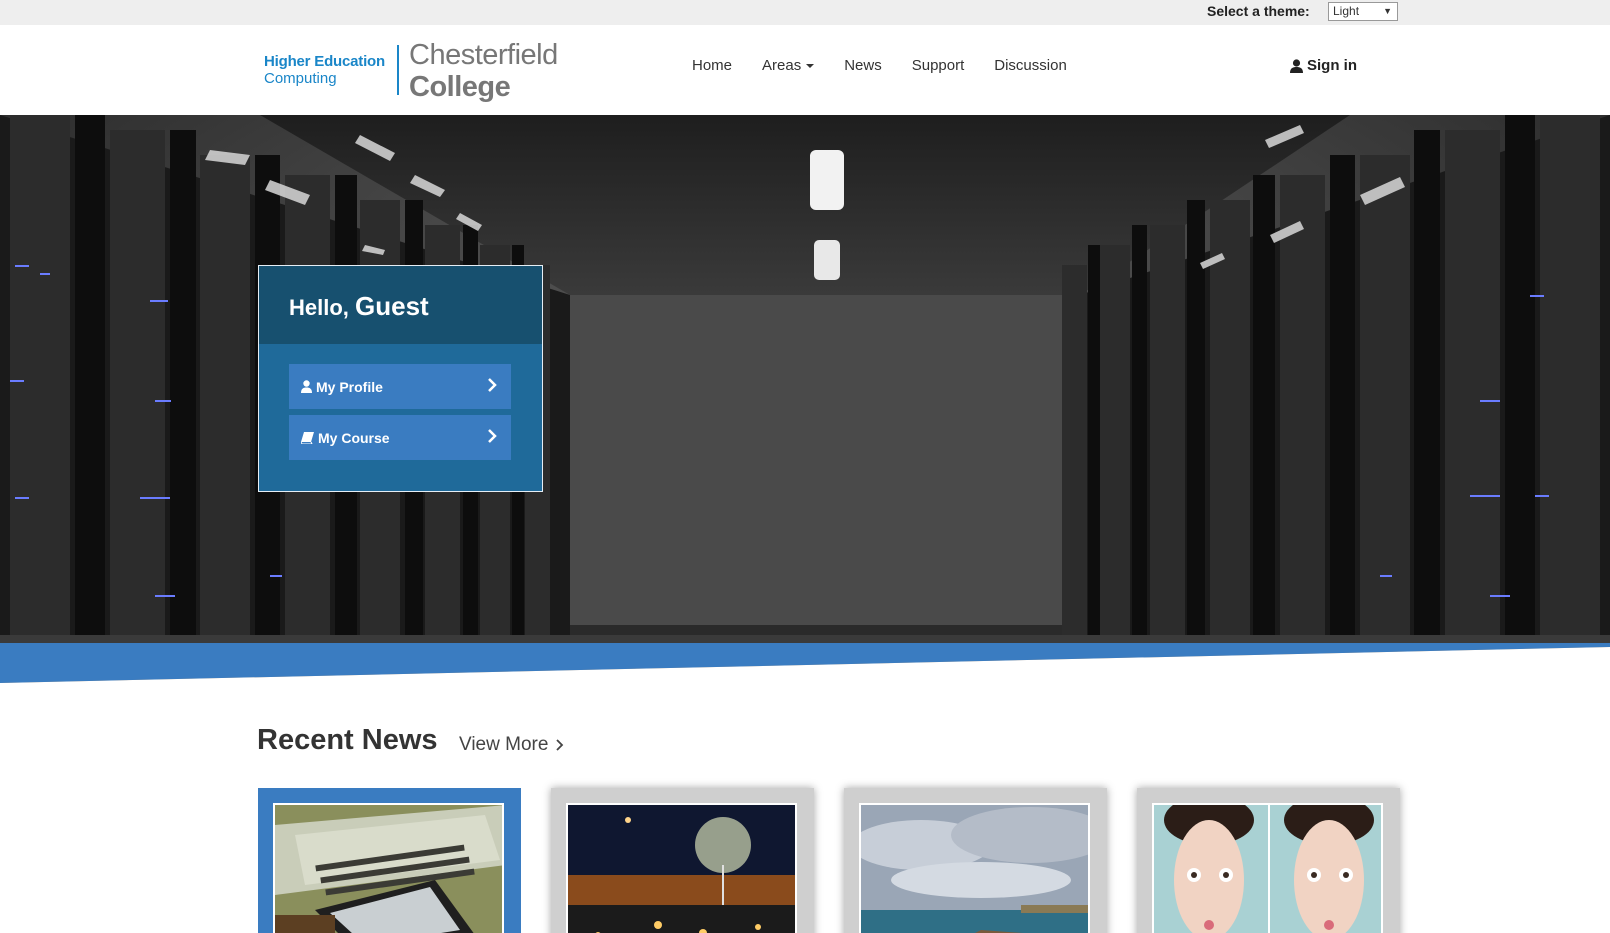 The image size is (1610, 933). What do you see at coordinates (810, 65) in the screenshot?
I see `caret-down-icon` at bounding box center [810, 65].